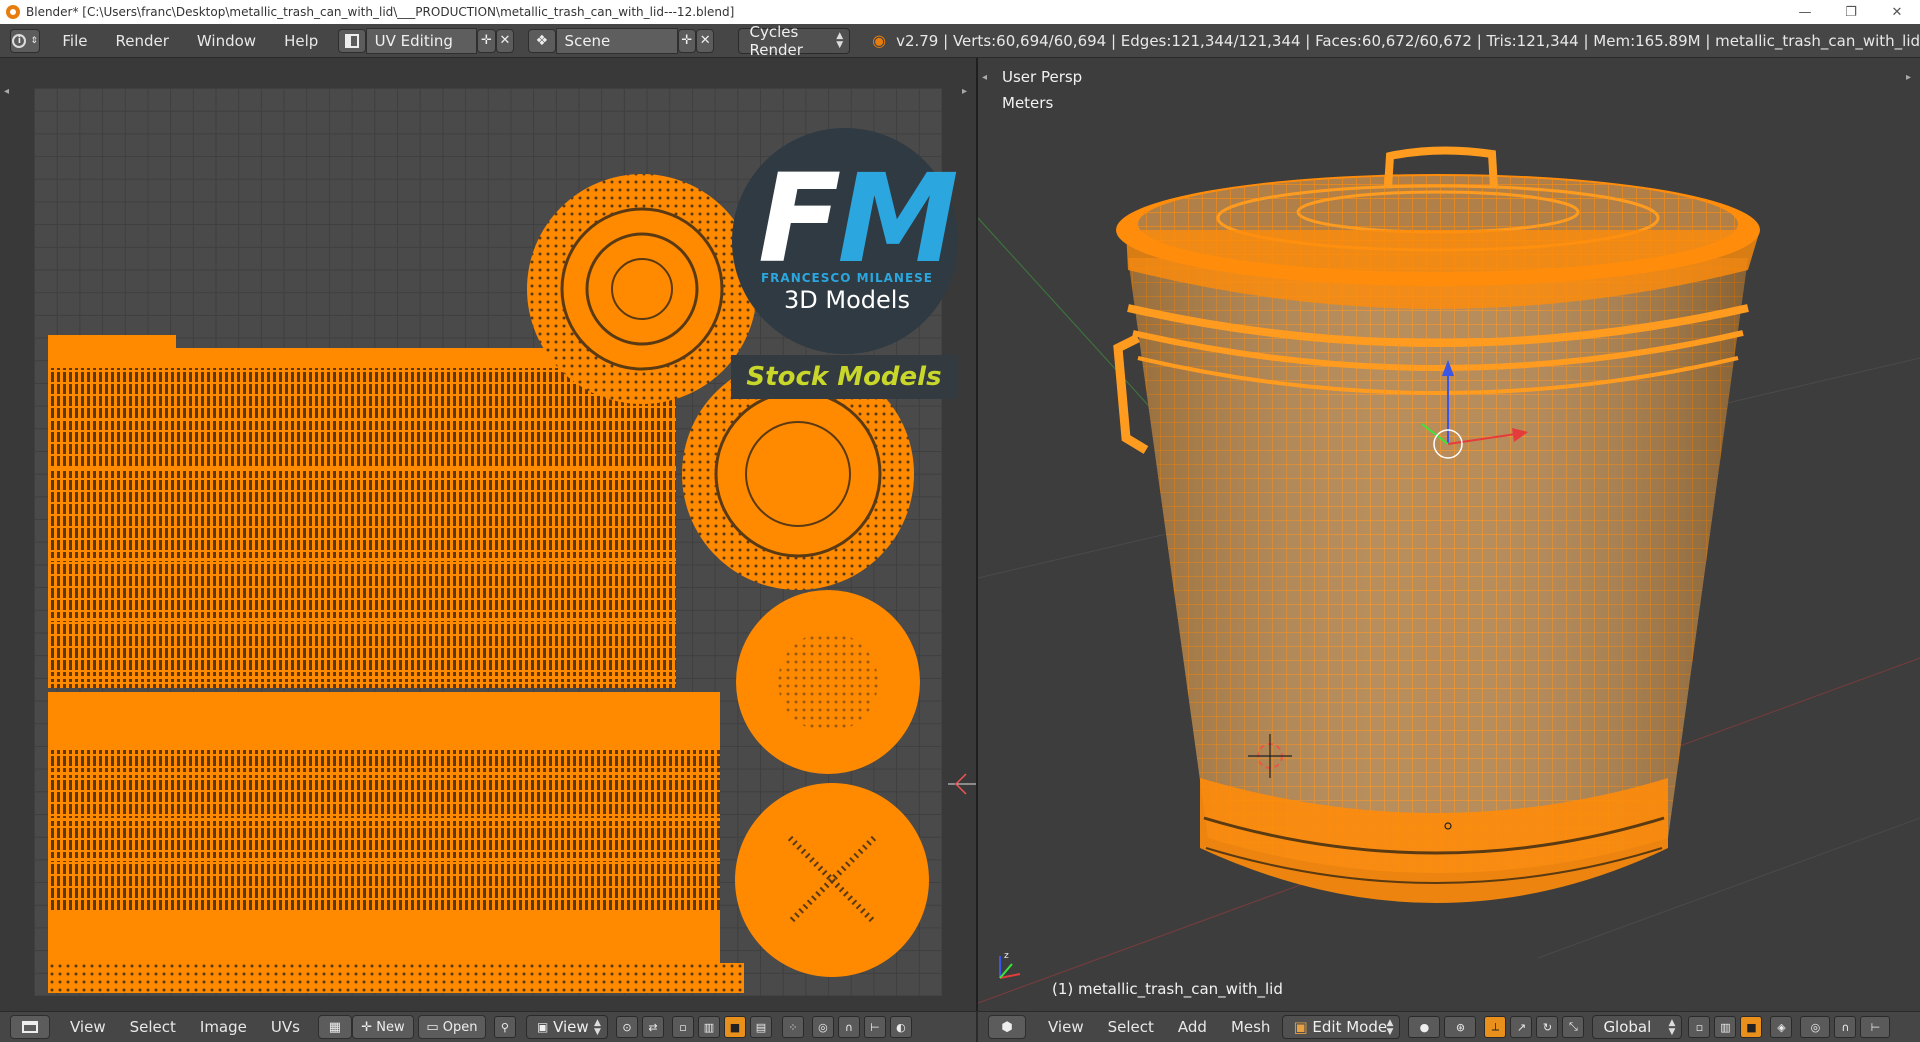  Describe the element at coordinates (1006, 956) in the screenshot. I see `svg-text: z` at that location.